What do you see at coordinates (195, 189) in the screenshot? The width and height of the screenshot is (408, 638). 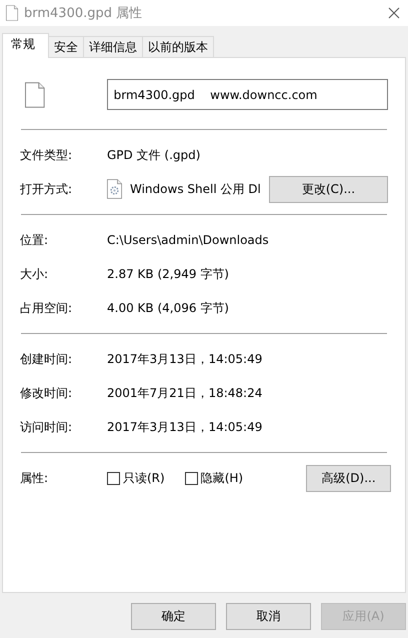 I see `app-name: Windows Shell 公用 Dl` at bounding box center [195, 189].